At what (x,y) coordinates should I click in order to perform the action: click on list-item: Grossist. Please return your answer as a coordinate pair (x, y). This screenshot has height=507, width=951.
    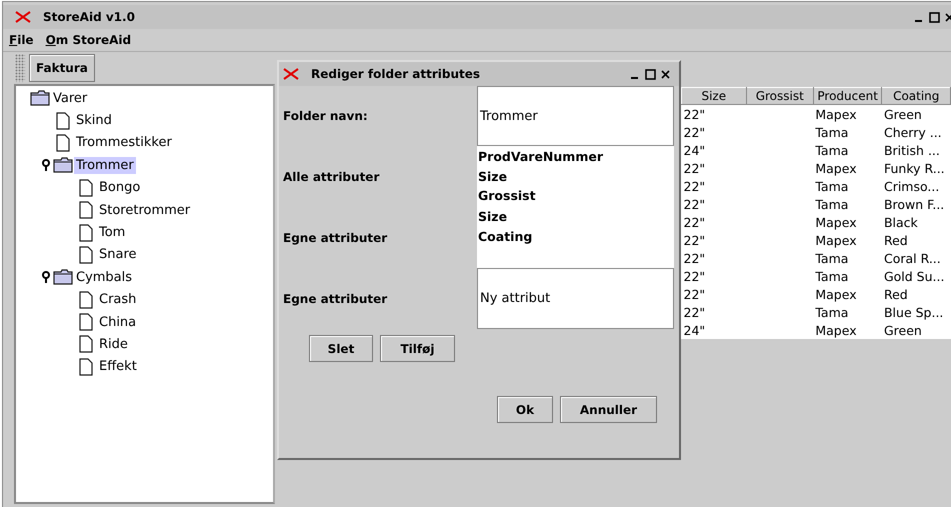
    Looking at the image, I should click on (576, 196).